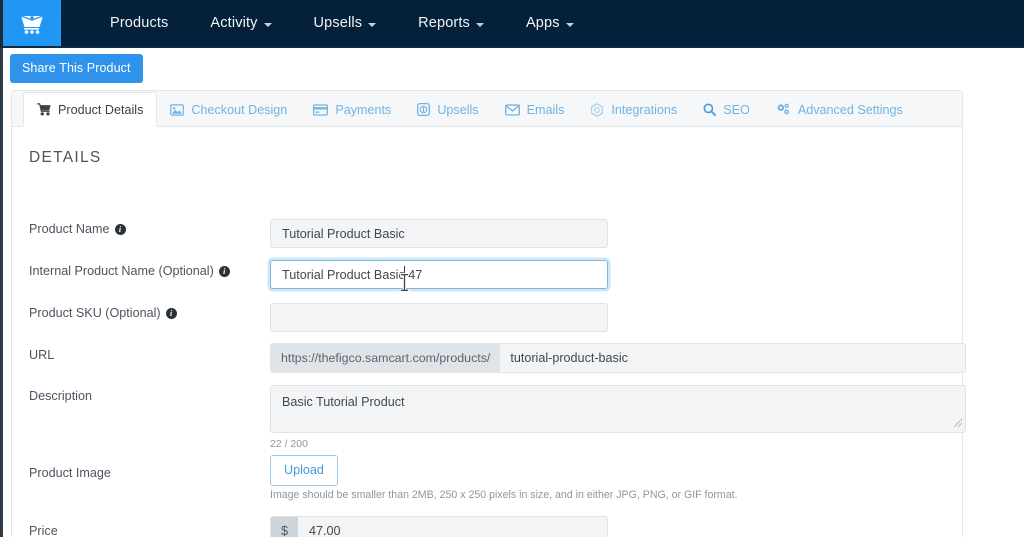 The image size is (1024, 537). Describe the element at coordinates (101, 109) in the screenshot. I see `tab-label: Product Details` at that location.